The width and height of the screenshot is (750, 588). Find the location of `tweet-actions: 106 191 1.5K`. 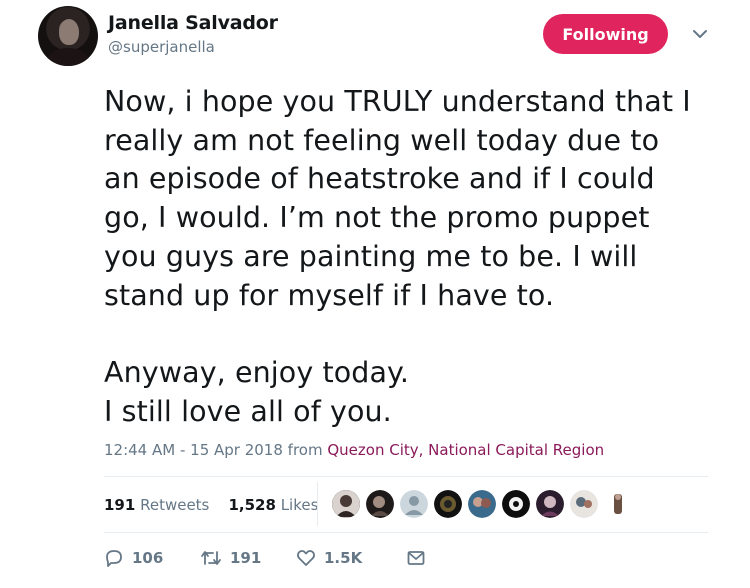

tweet-actions: 106 191 1.5K is located at coordinates (265, 558).